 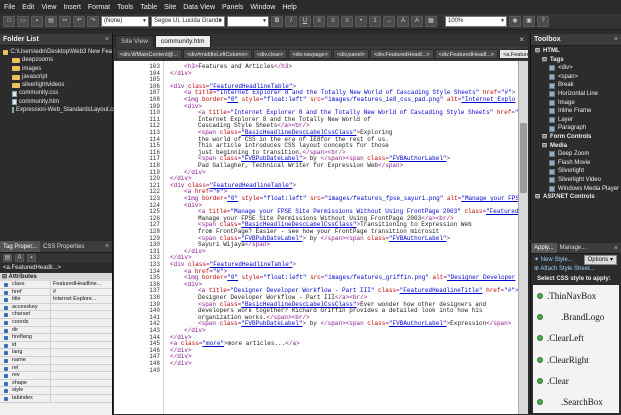 I want to click on menu-item-window: Window, so click(x=262, y=7).